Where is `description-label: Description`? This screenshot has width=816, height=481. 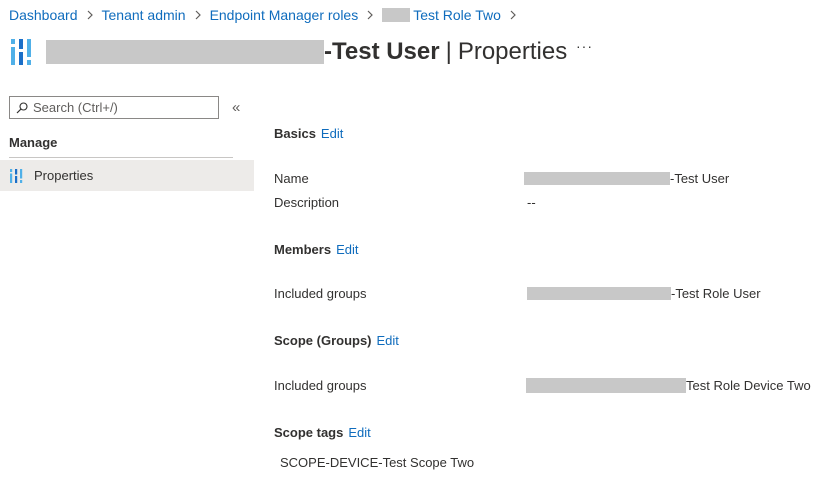 description-label: Description is located at coordinates (307, 202).